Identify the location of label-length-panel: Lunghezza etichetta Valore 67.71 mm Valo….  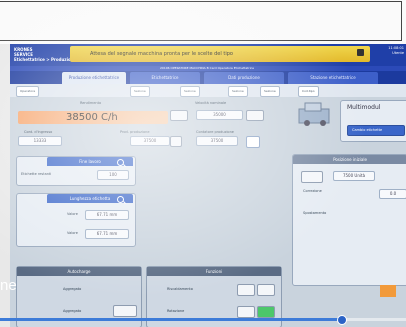
(76, 220).